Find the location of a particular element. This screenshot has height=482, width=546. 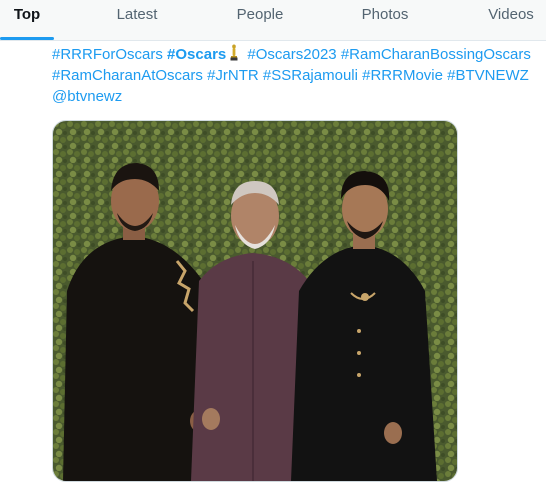

hashtag-link: #SSRajamouli is located at coordinates (310, 75).